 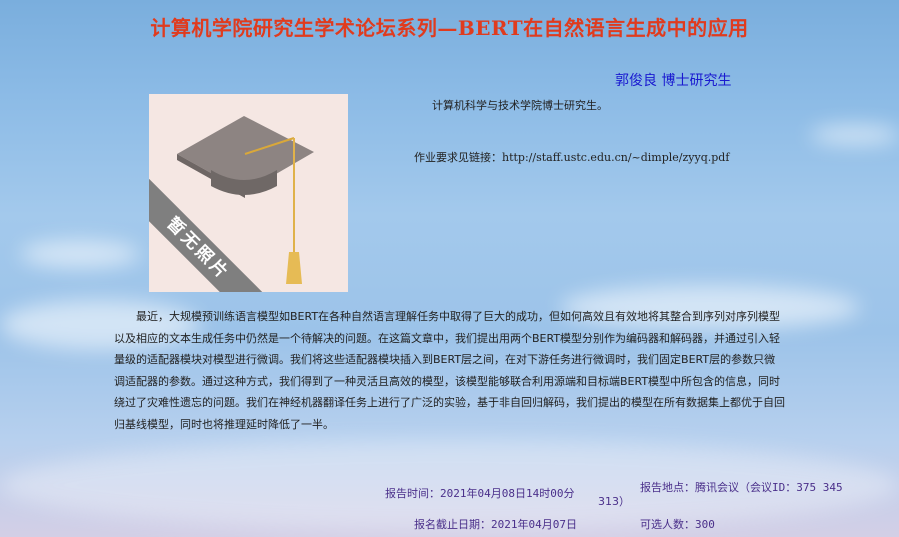 What do you see at coordinates (507, 493) in the screenshot?
I see `report-time-value: 2021年04月08日14时00分` at bounding box center [507, 493].